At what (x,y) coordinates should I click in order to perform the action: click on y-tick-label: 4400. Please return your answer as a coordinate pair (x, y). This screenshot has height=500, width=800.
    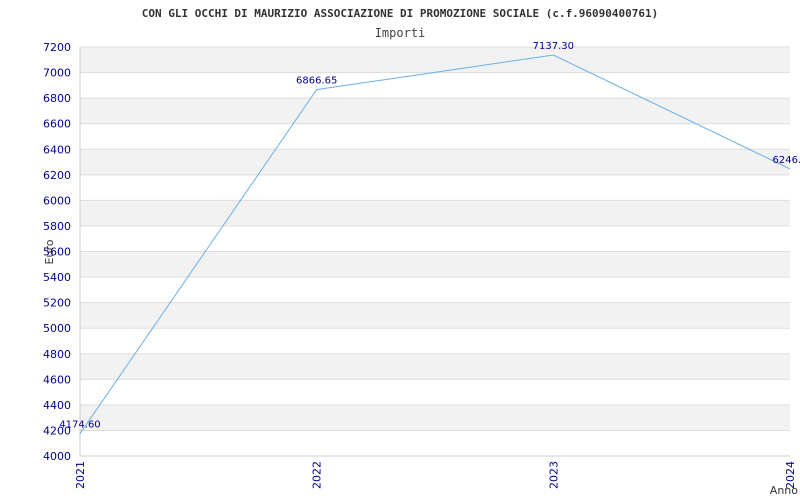
    Looking at the image, I should click on (57, 405).